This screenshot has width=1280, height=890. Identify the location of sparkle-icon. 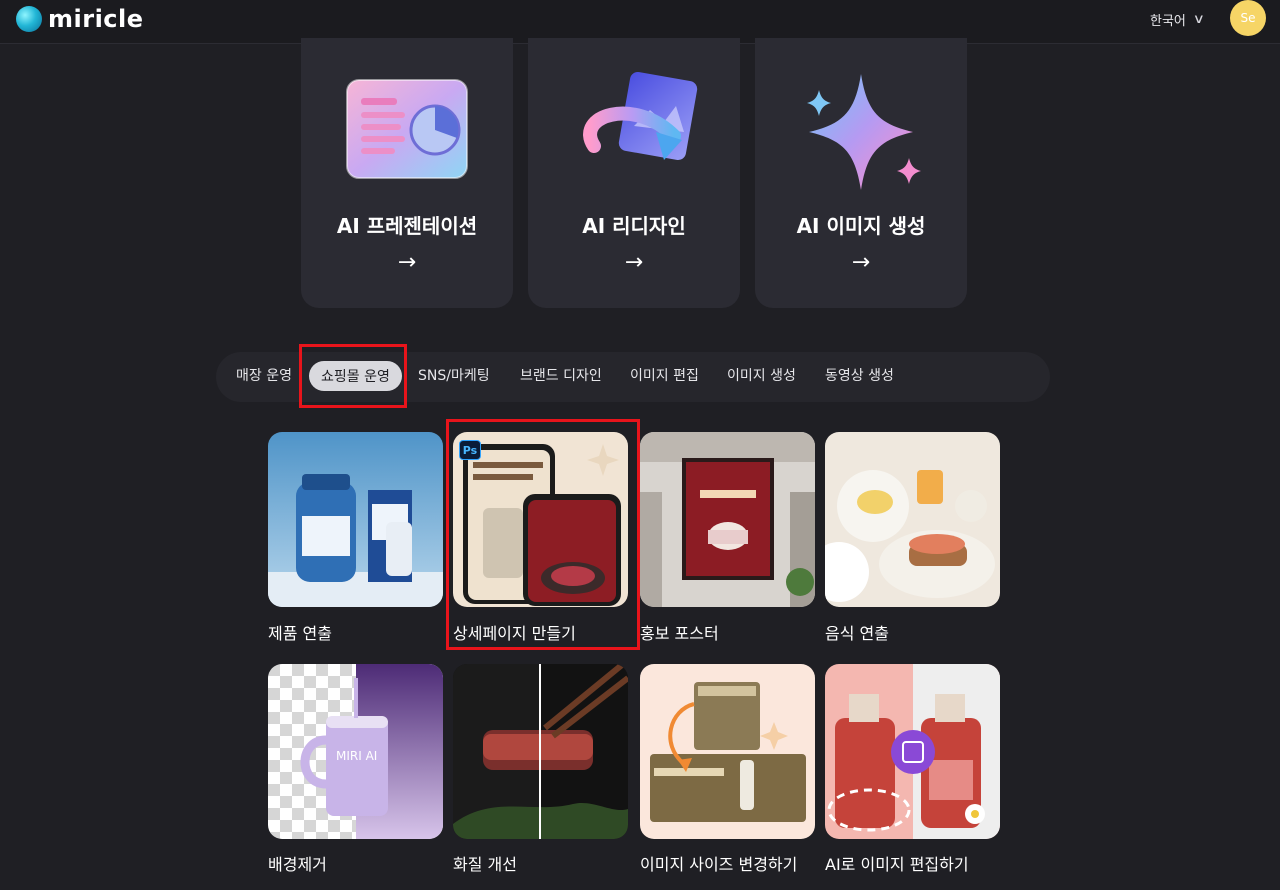
(864, 132).